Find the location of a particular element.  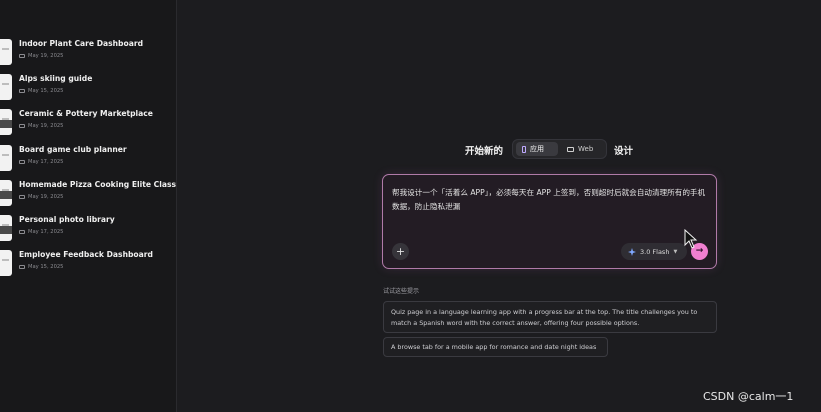

project-title: Board game club planner is located at coordinates (73, 149).